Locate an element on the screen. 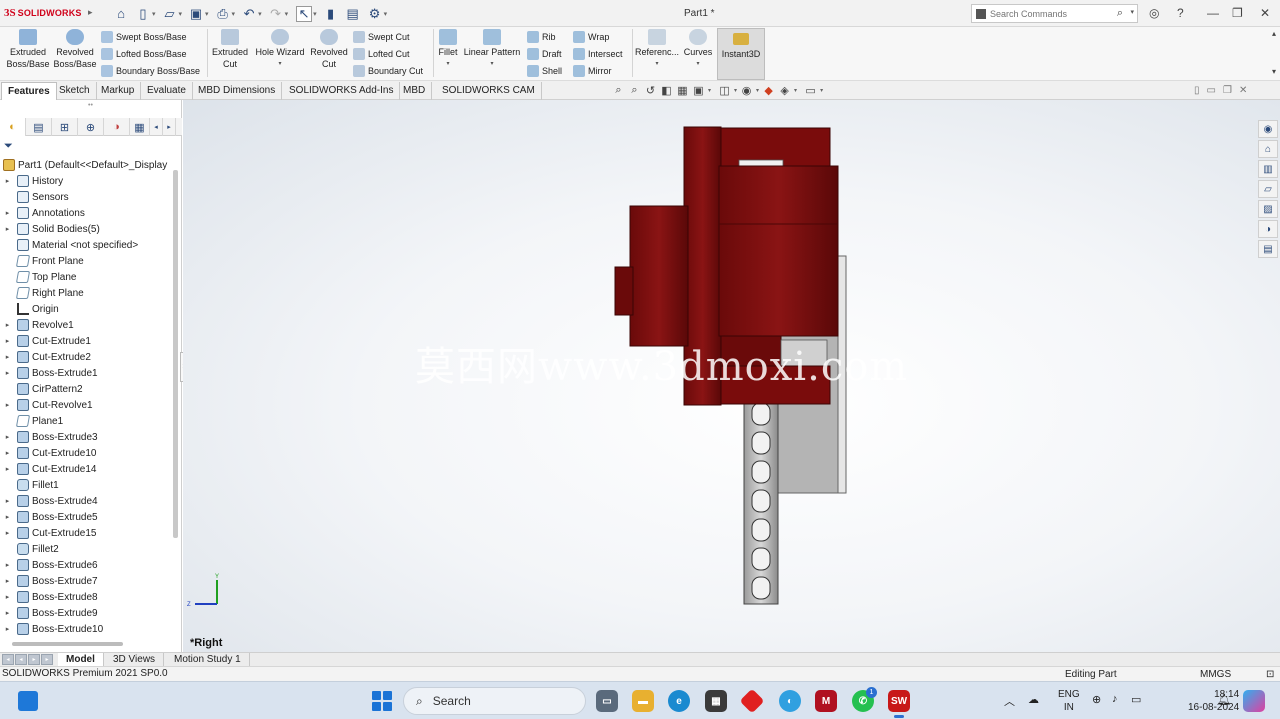 Image resolution: width=1280 pixels, height=719 pixels. taskbar-search: ⌕ Search is located at coordinates (494, 701).